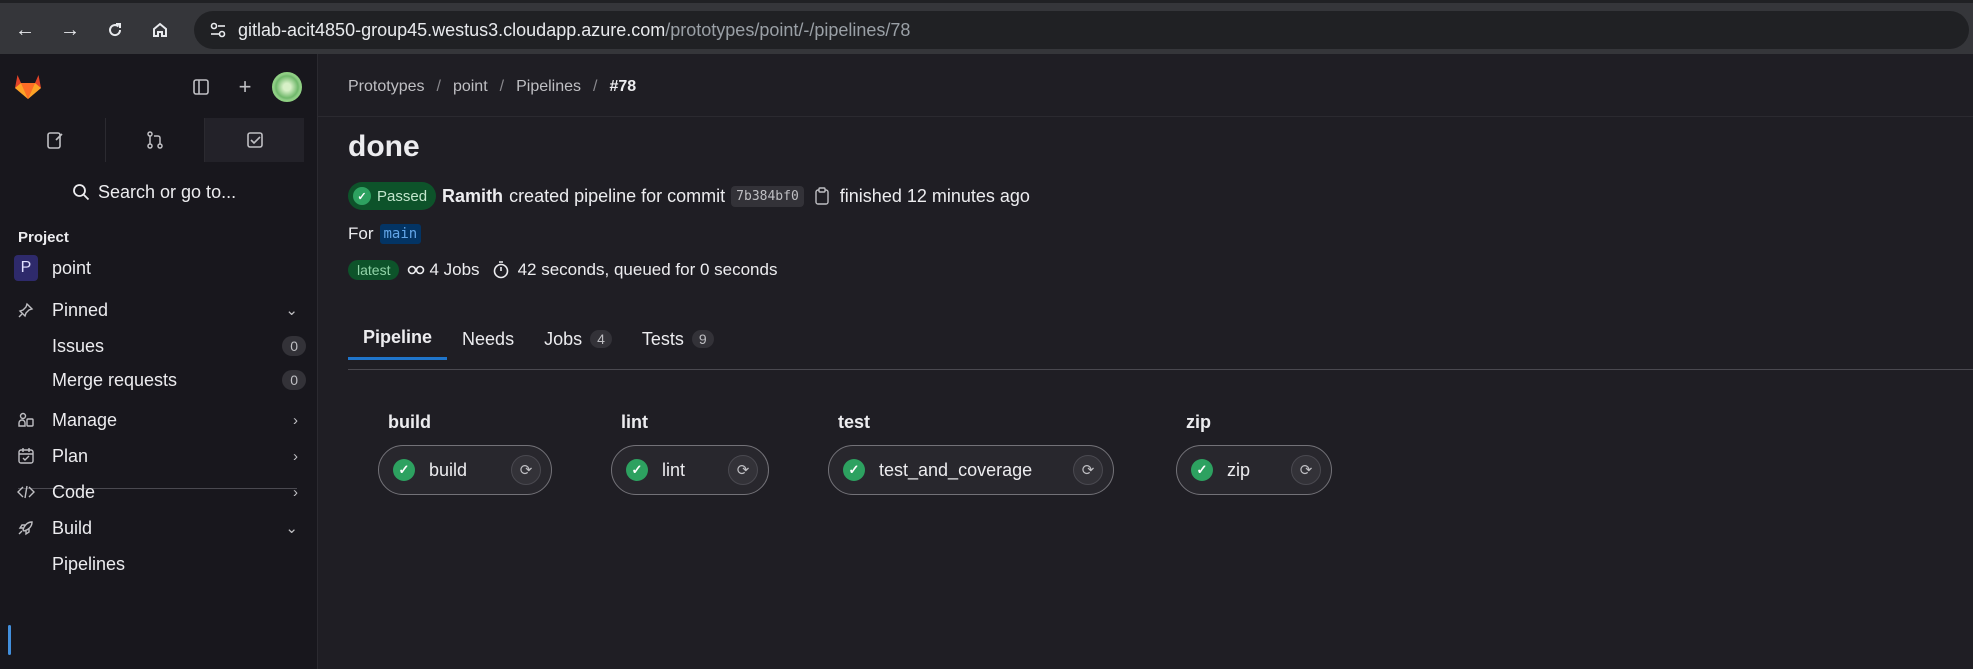  Describe the element at coordinates (634, 422) in the screenshot. I see `stage-title: lint` at that location.